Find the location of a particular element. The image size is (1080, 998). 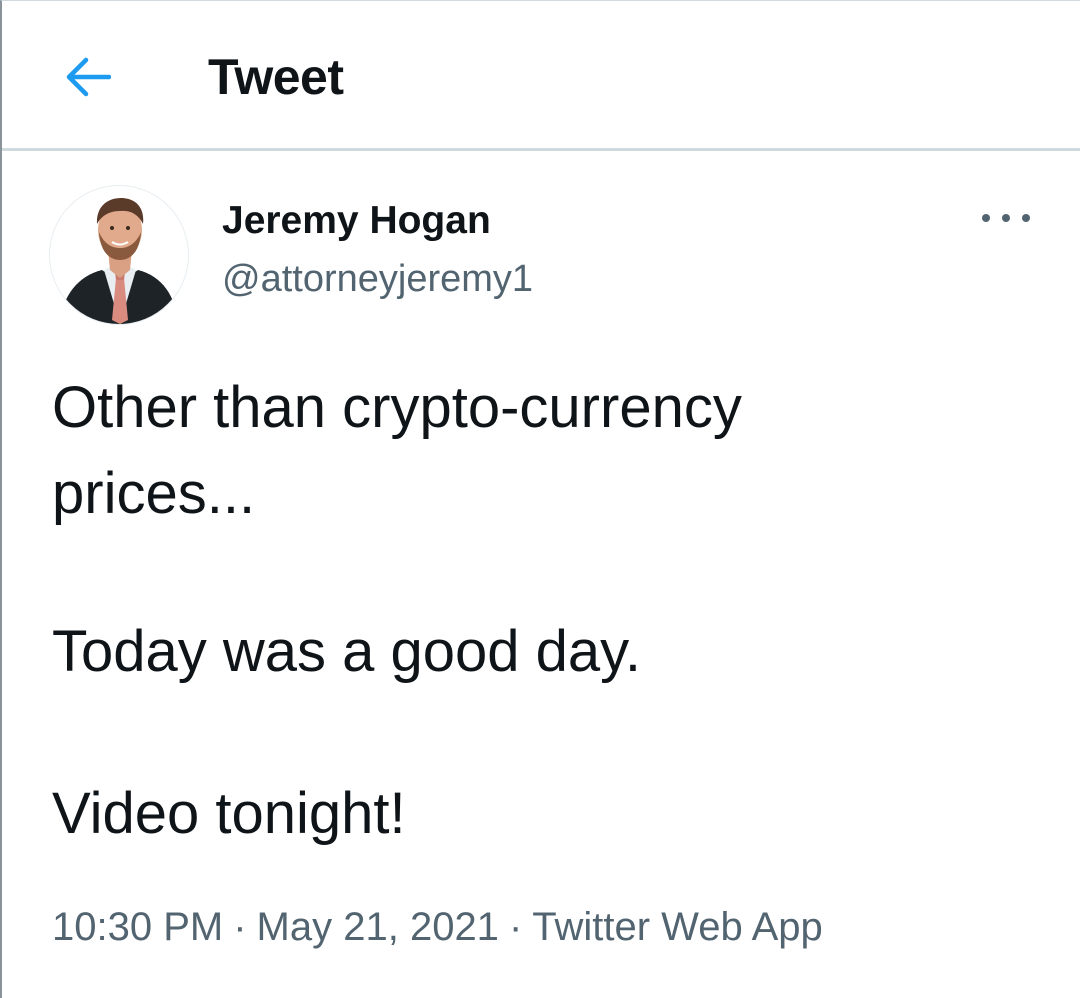

avatar is located at coordinates (119, 255).